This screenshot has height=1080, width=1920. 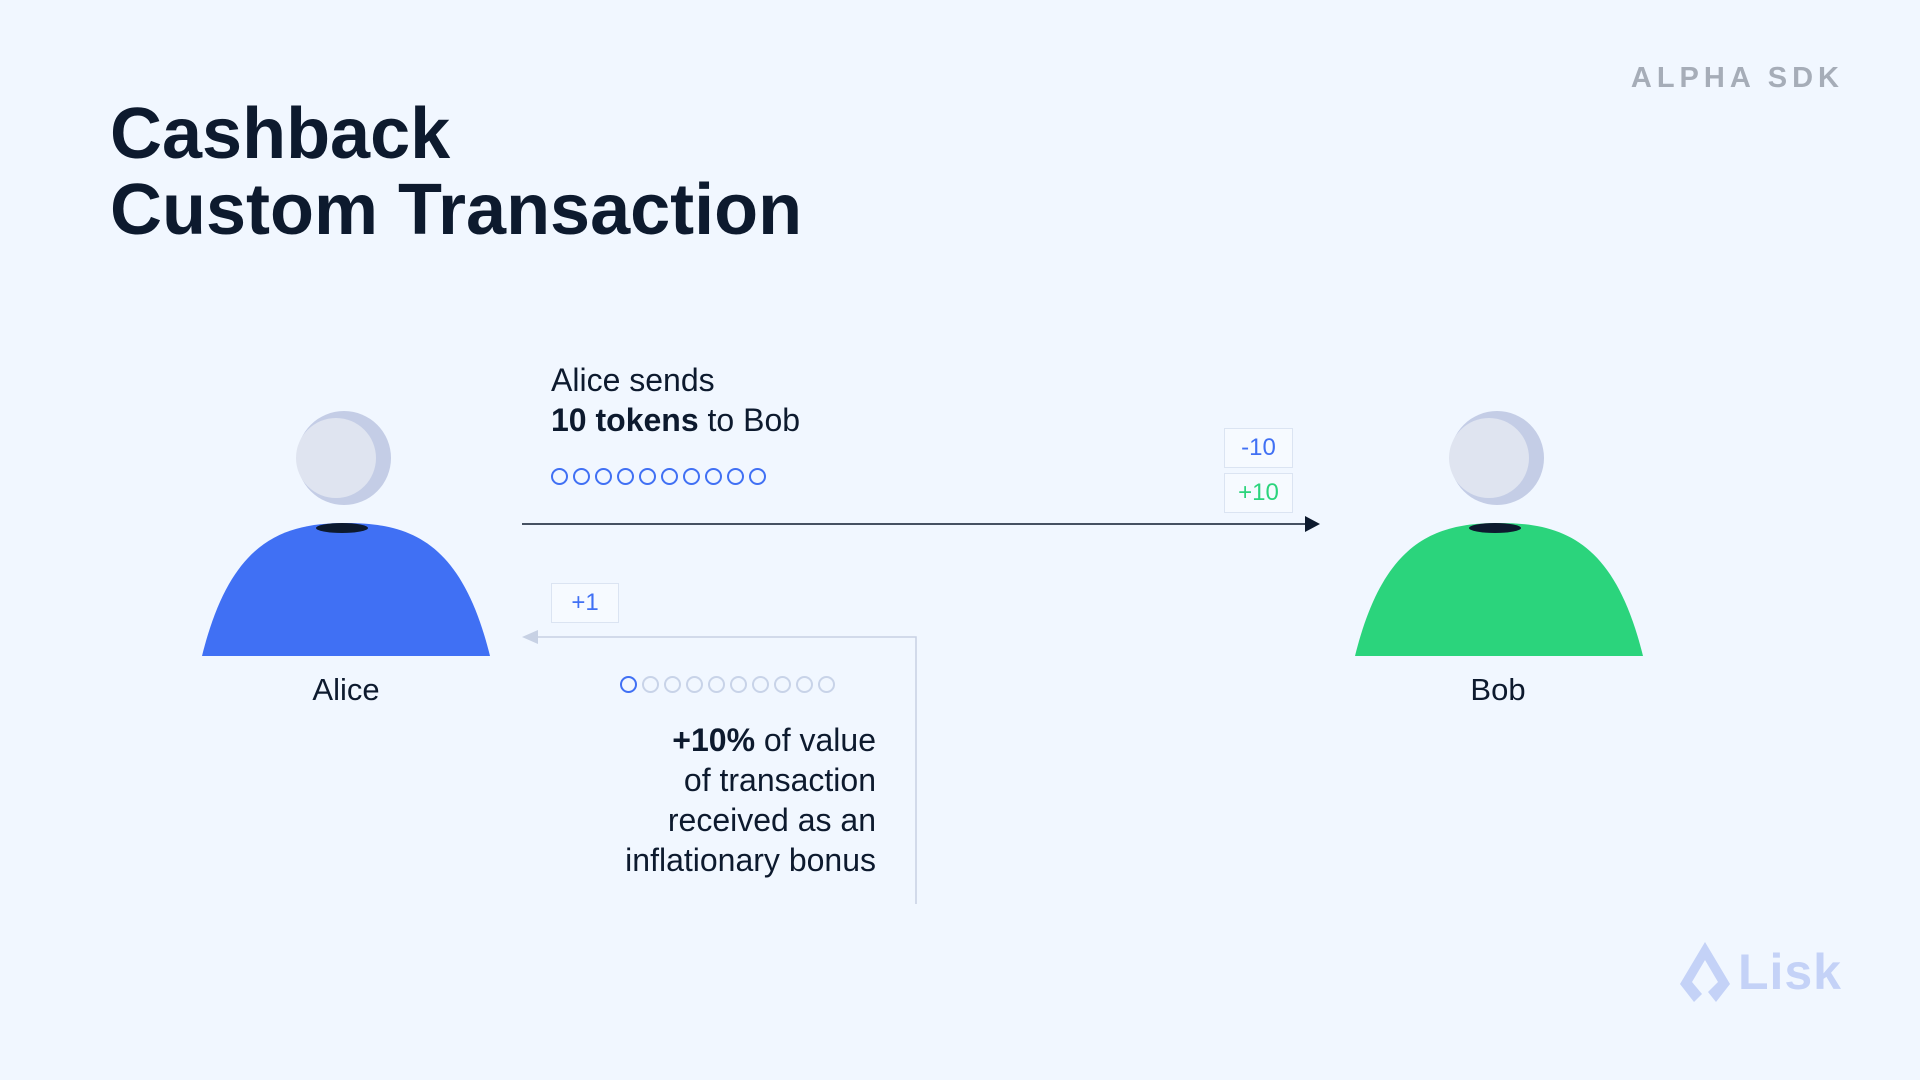 I want to click on bonus-coins, so click(x=727, y=684).